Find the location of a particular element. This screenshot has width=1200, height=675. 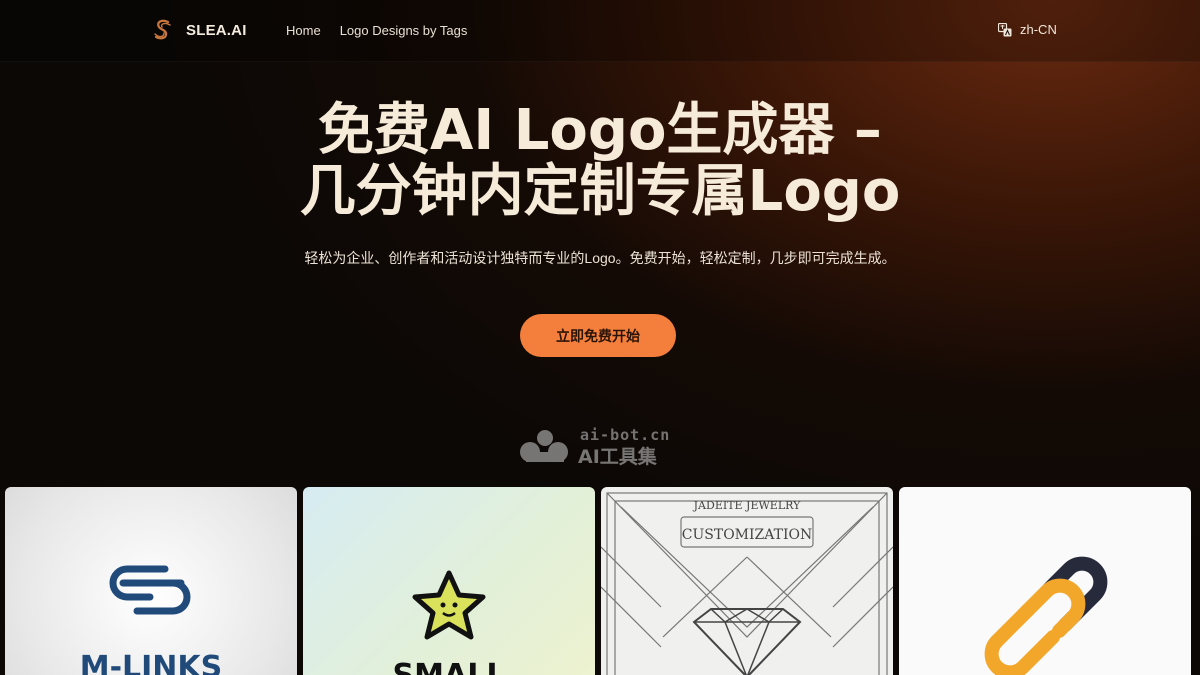

hero-title-line-2: 几分钟内定制专属Logo is located at coordinates (600, 191).